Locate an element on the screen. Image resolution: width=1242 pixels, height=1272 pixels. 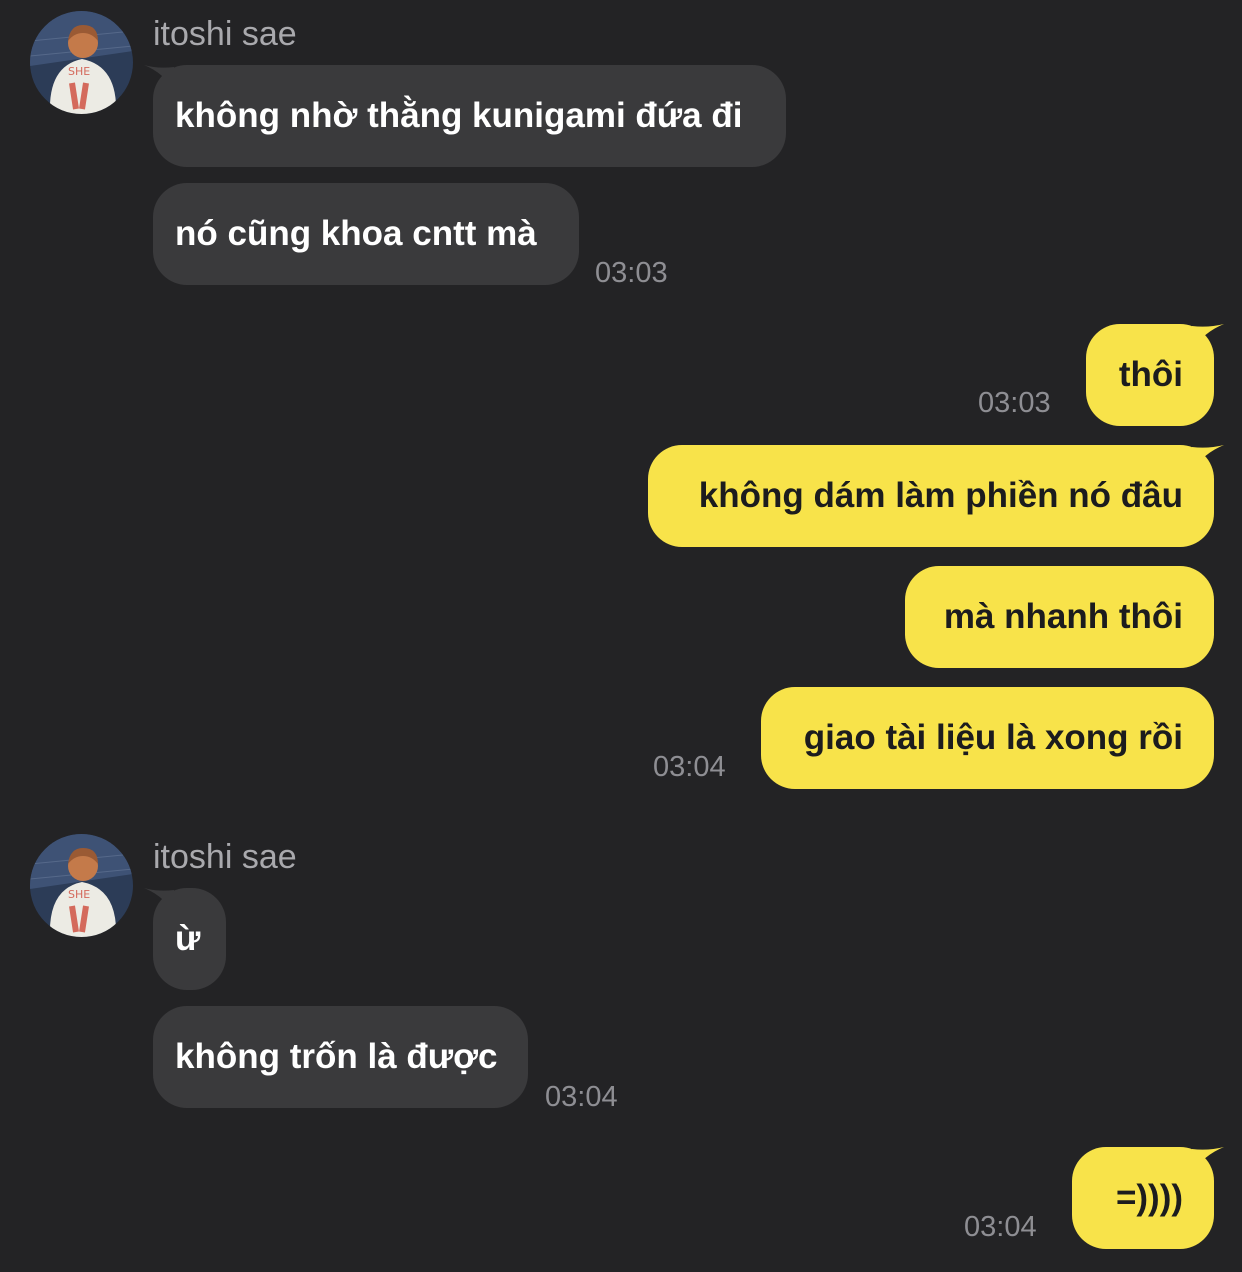
outgoing-message-bubble: =)))) is located at coordinates (1148, 1198).